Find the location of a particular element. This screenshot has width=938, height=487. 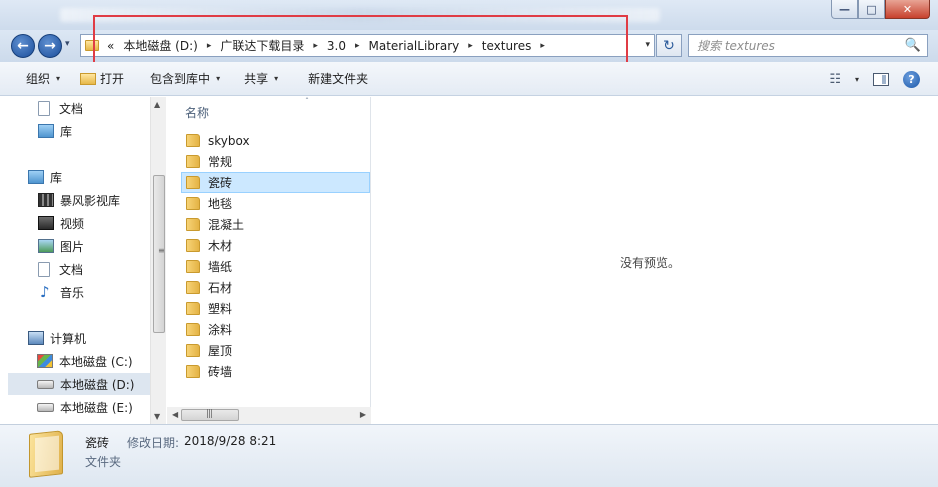

column-header-name: 名称 is located at coordinates (197, 112).